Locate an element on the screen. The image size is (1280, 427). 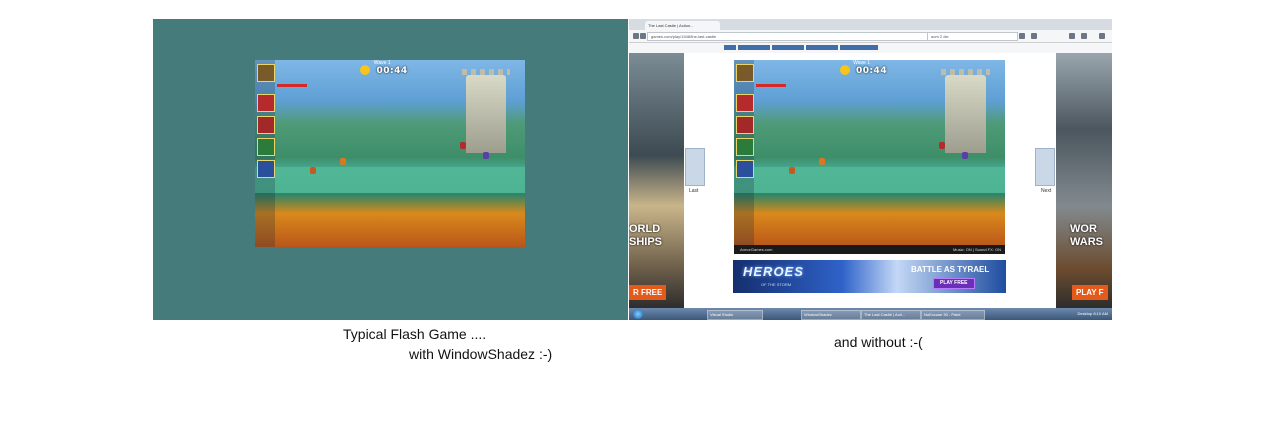
right-ad-button: PLAY F is located at coordinates (1090, 292).